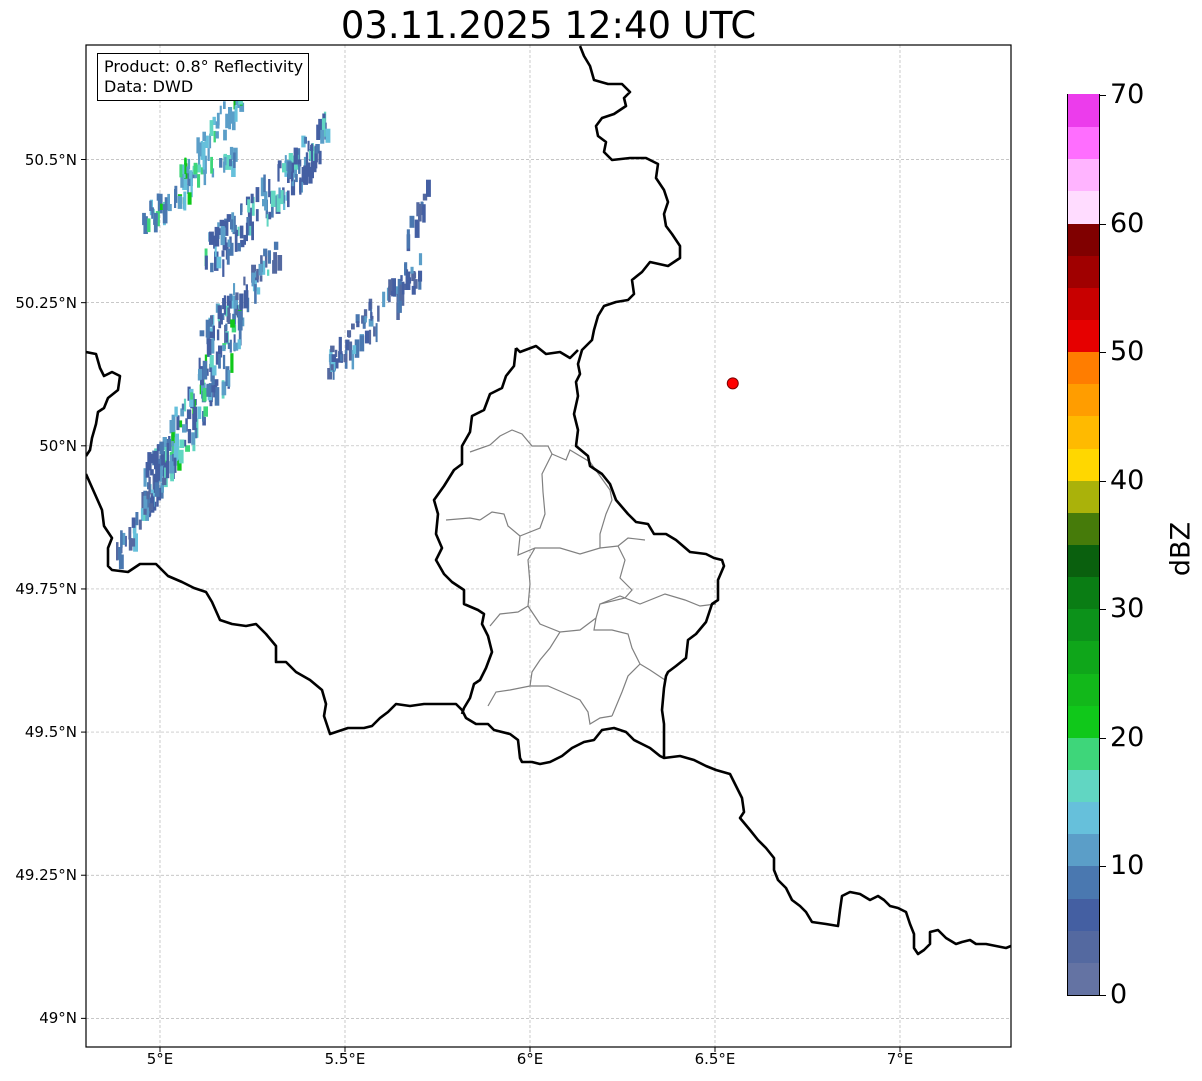 The height and width of the screenshot is (1081, 1202). I want to click on product-label: Product: 0.8° Reflectivity, so click(204, 66).